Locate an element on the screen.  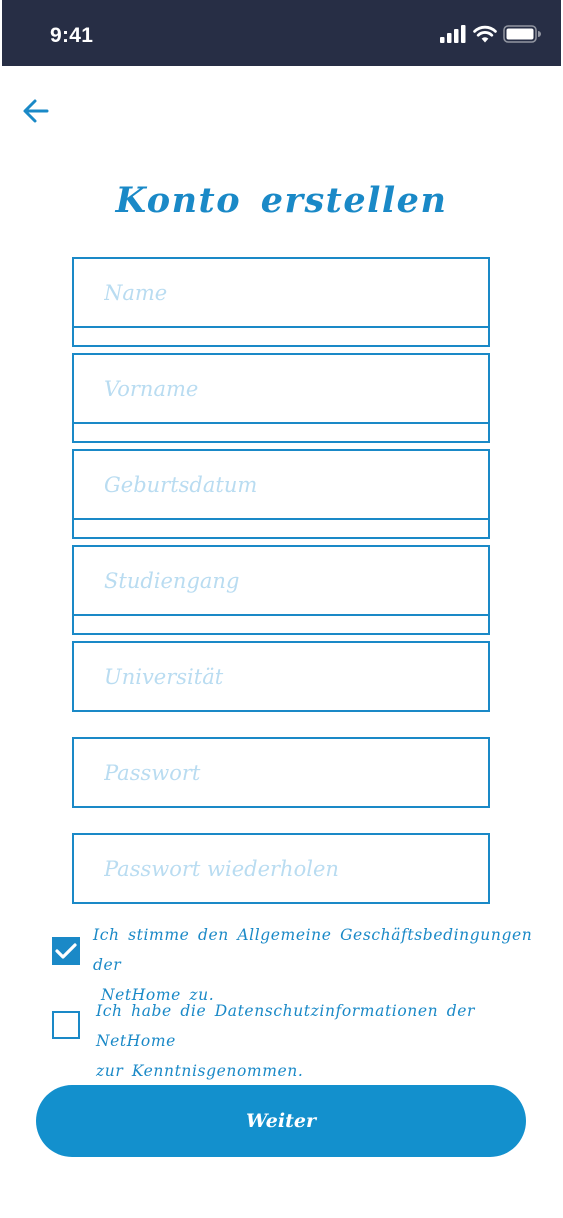
password-input is located at coordinates (281, 772).